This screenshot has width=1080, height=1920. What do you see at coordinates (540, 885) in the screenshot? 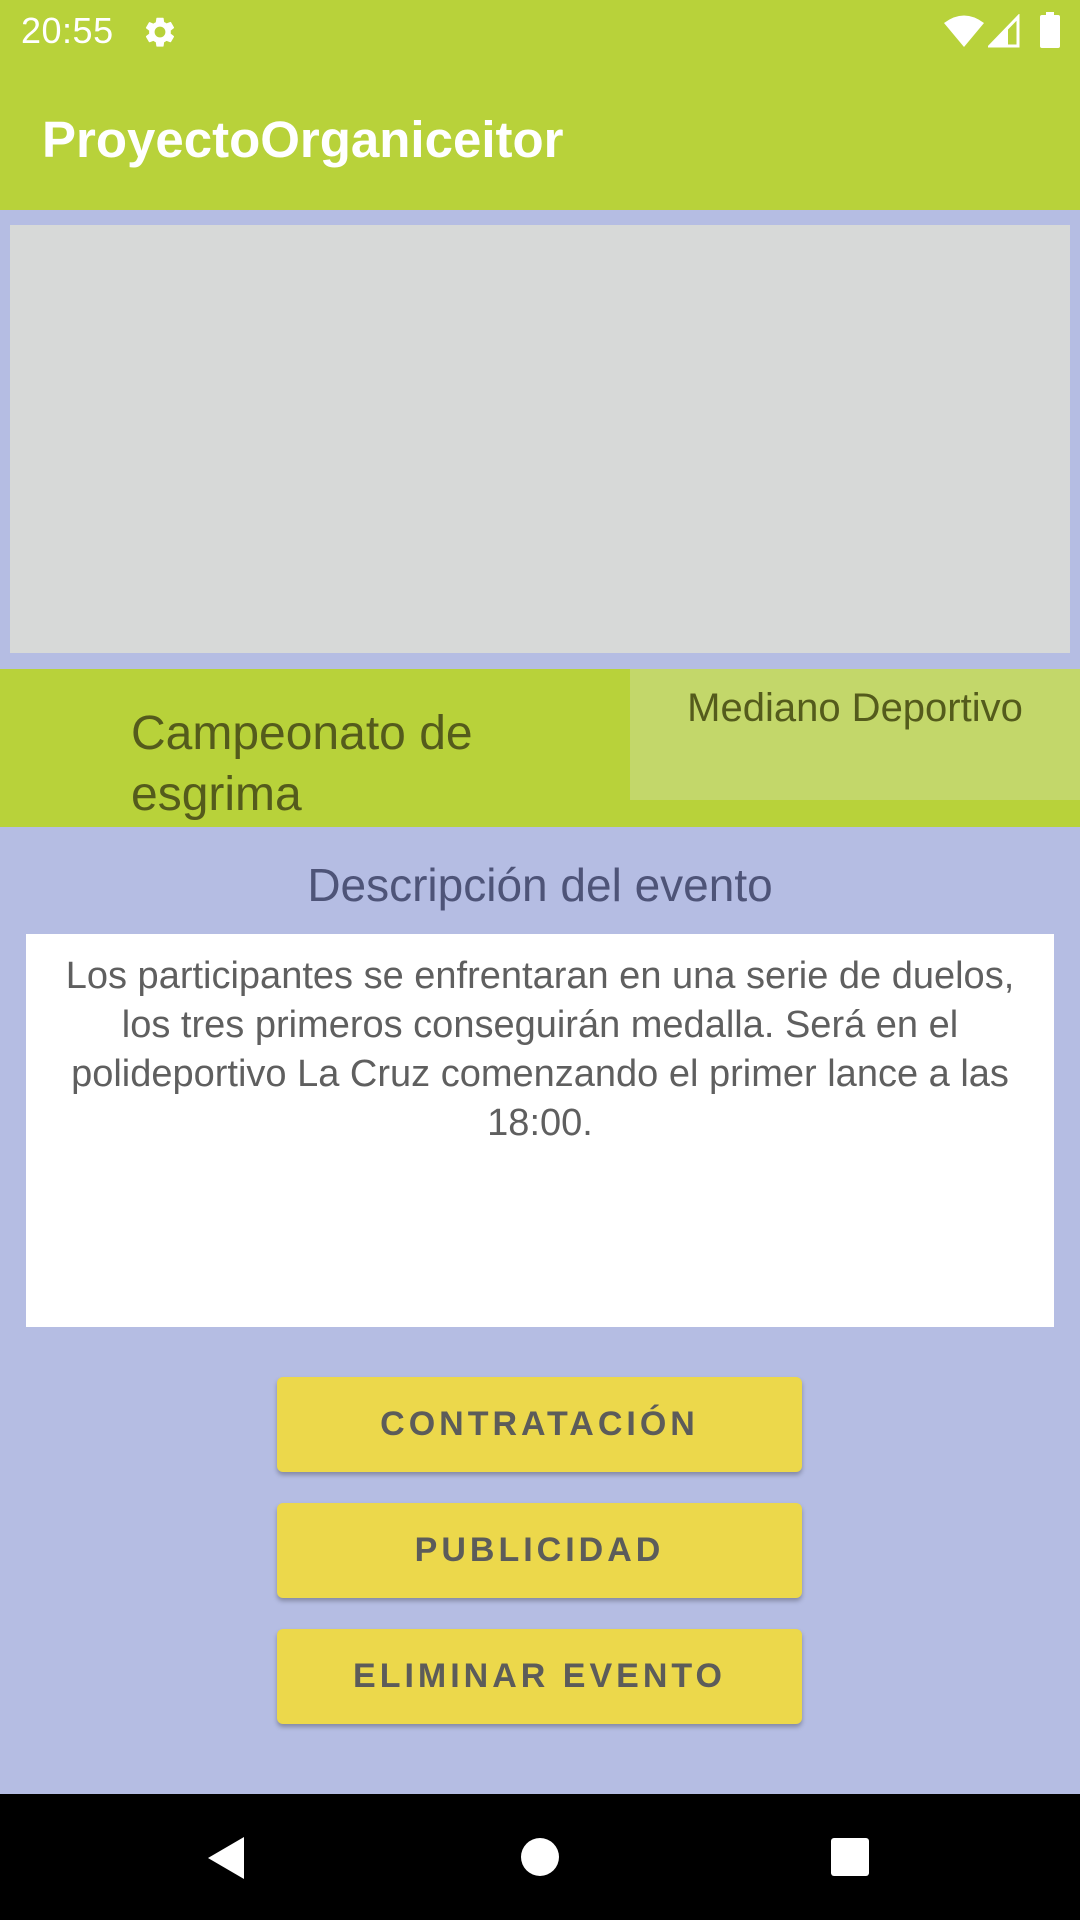
I see `description-heading: Descripción del evento` at bounding box center [540, 885].